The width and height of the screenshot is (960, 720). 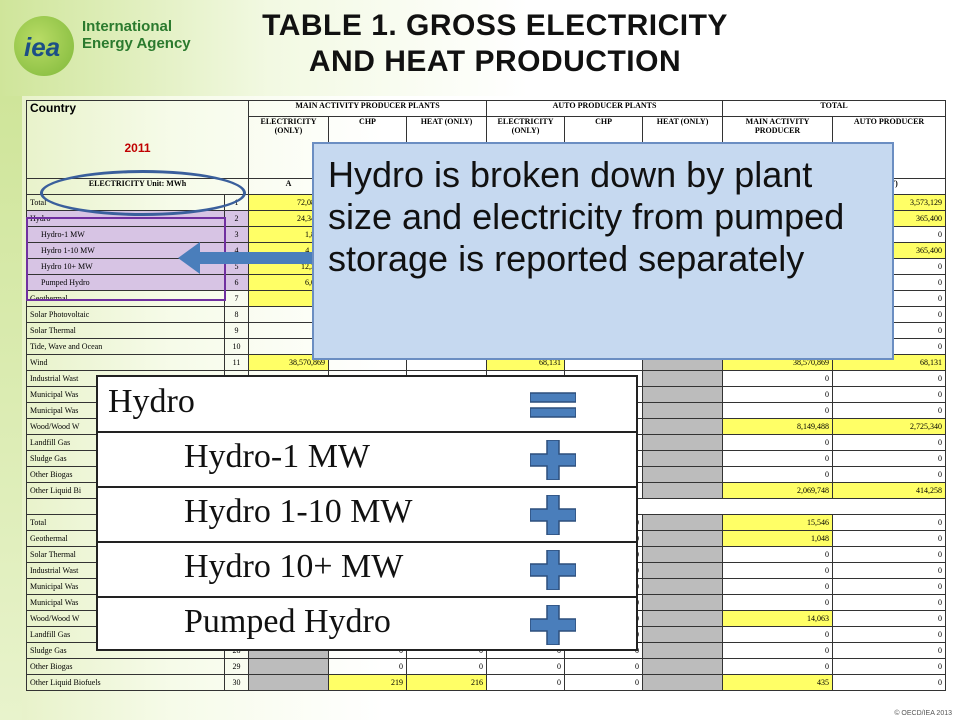 What do you see at coordinates (137, 148) in the screenshot?
I see `year-label: 2011` at bounding box center [137, 148].